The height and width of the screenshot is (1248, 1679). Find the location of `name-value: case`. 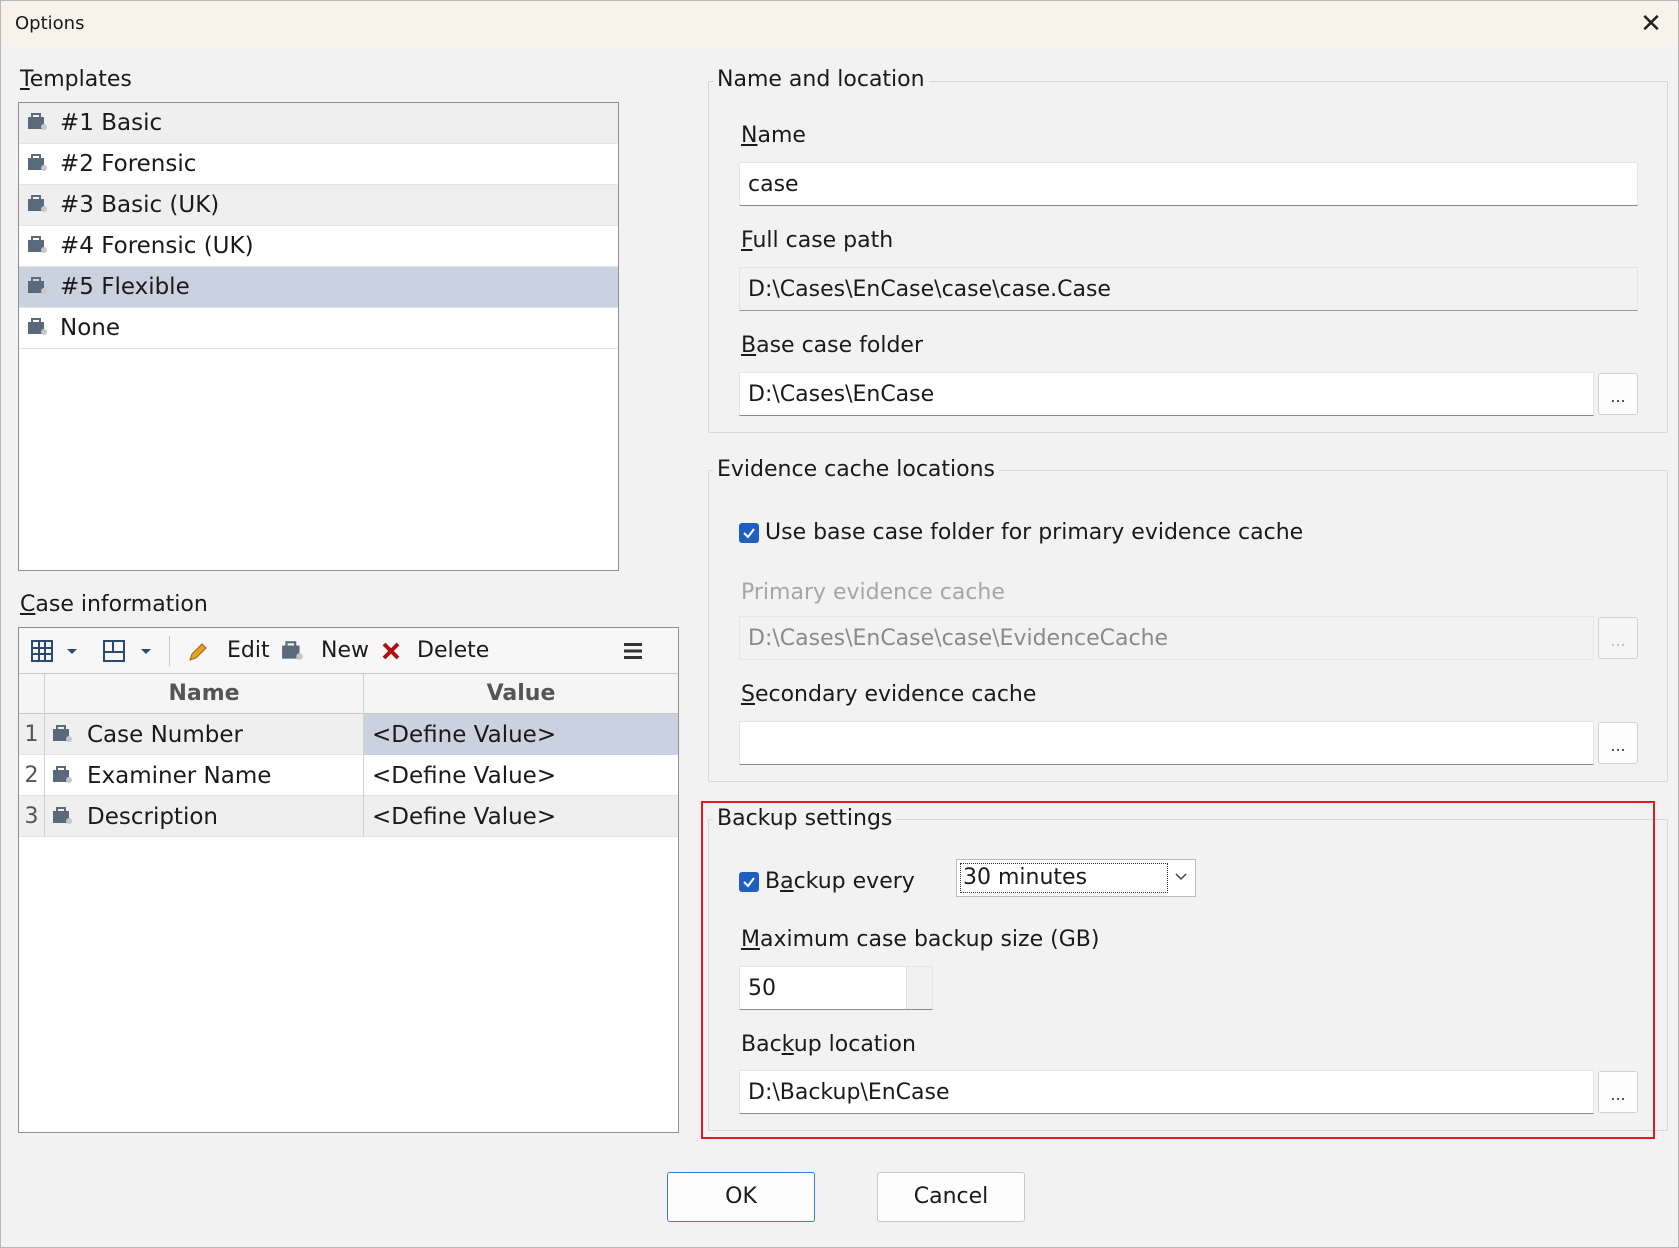

name-value: case is located at coordinates (773, 184).